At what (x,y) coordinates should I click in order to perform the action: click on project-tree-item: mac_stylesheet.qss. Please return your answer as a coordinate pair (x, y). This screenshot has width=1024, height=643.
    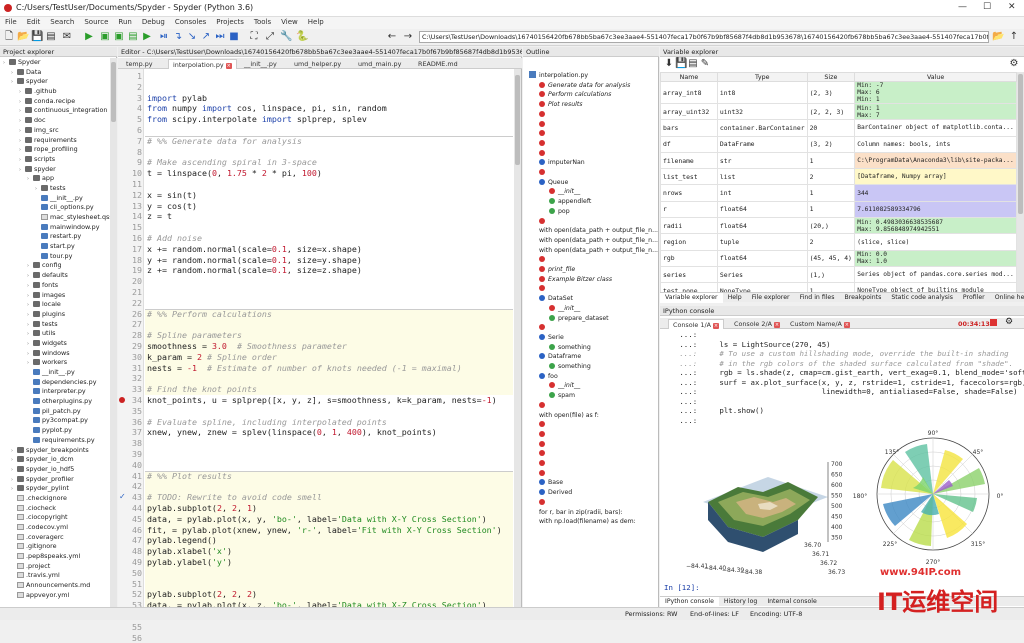
    Looking at the image, I should click on (55, 218).